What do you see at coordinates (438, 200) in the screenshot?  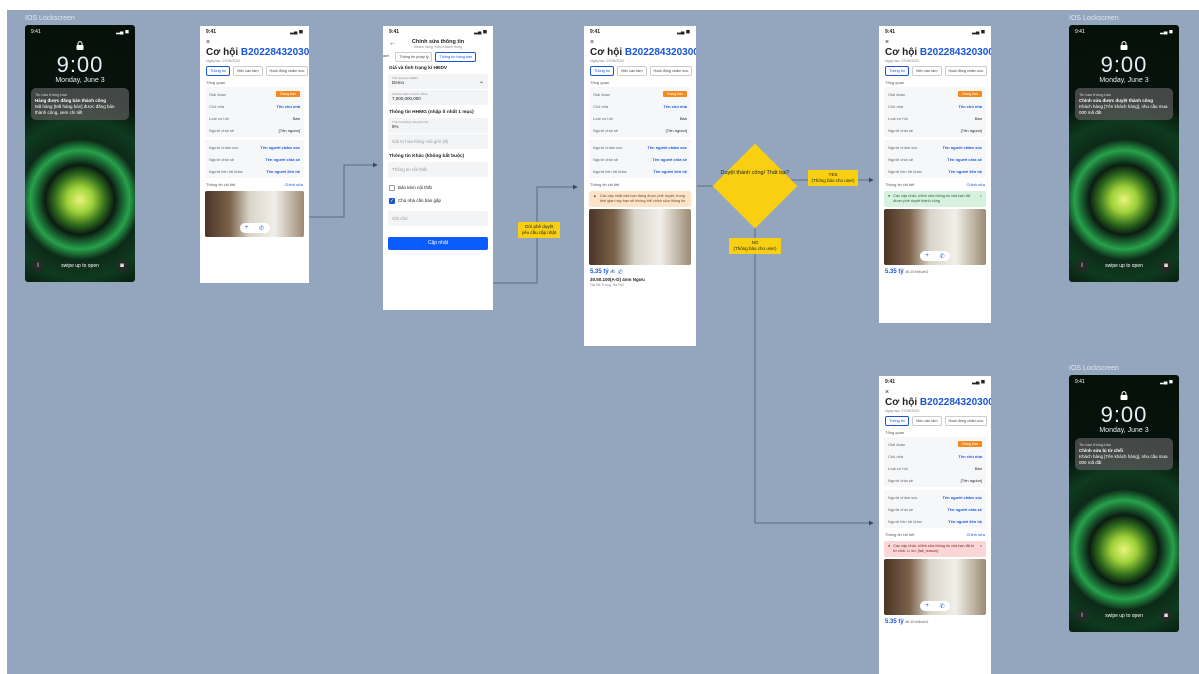 I see `checkbox-urgent: ✓ Chủ nhà cần bán gấp` at bounding box center [438, 200].